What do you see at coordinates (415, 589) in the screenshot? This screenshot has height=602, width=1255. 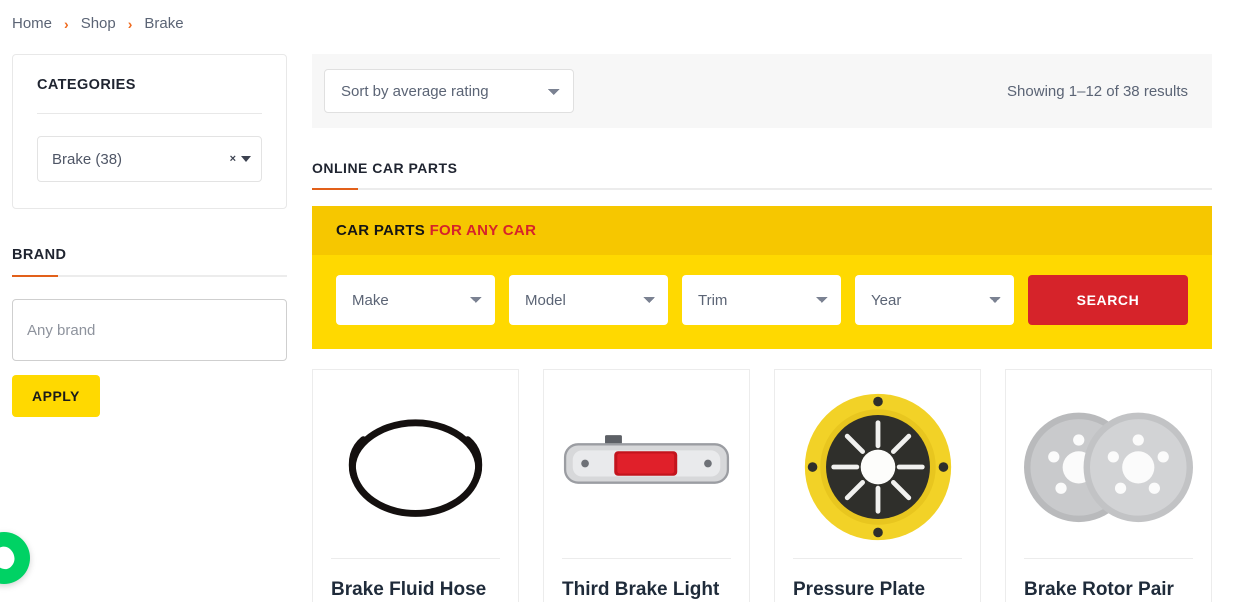 I see `product-title: Brake Fluid Hose` at bounding box center [415, 589].